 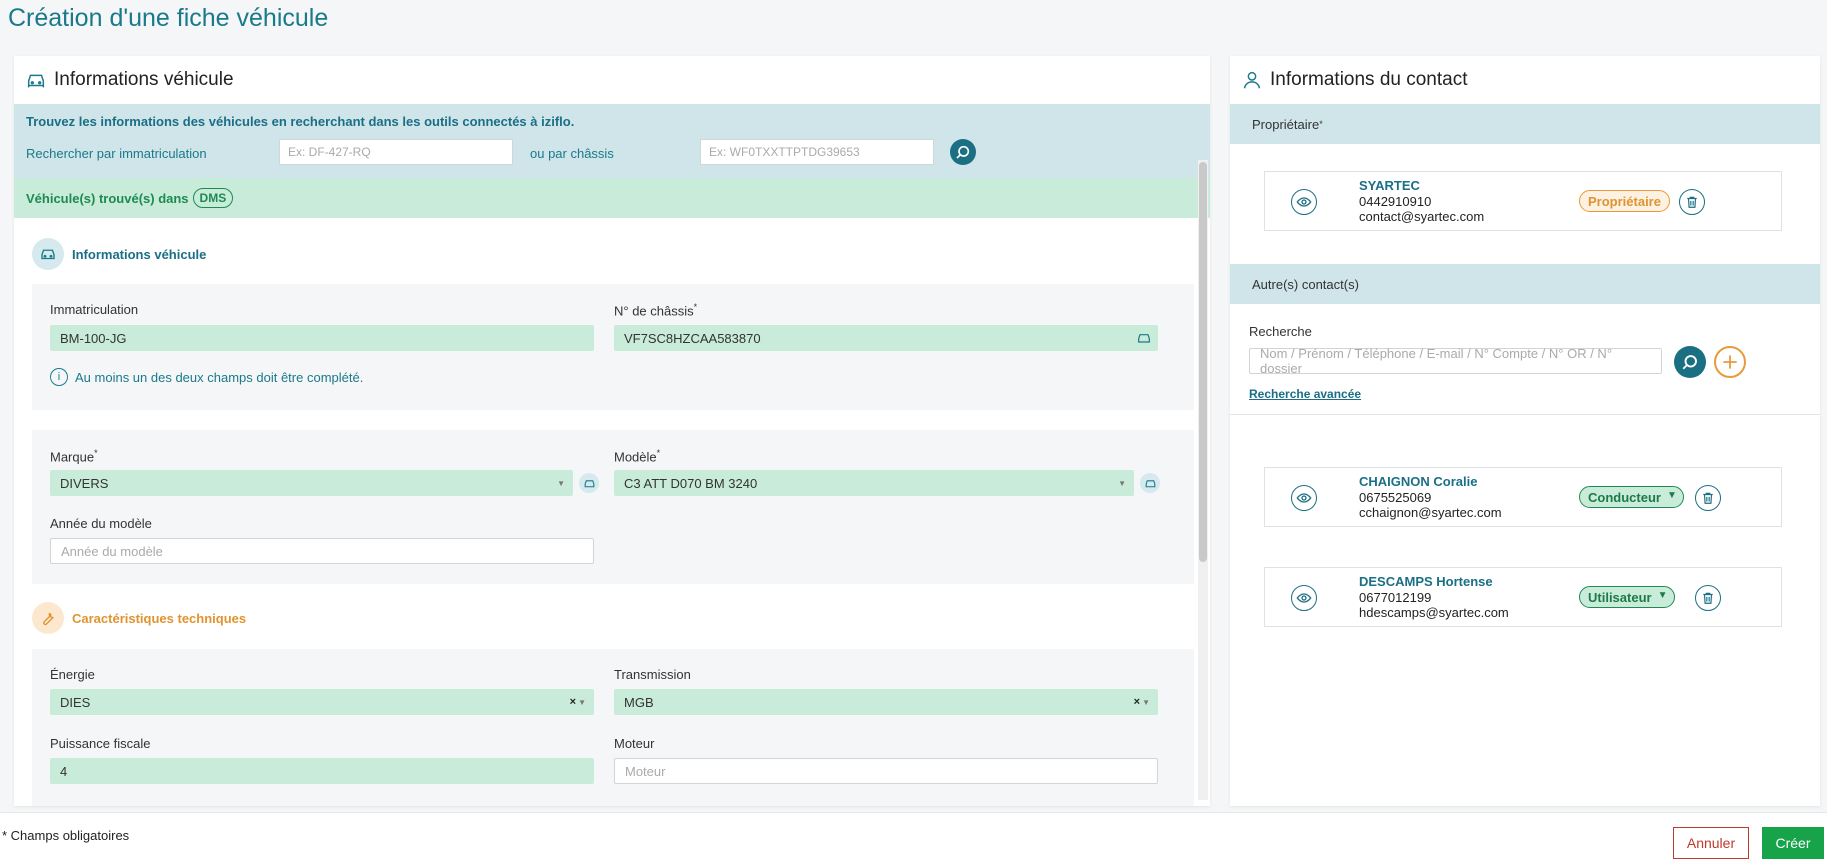 I want to click on owner-email: contact@syartec.com, so click(x=1422, y=216).